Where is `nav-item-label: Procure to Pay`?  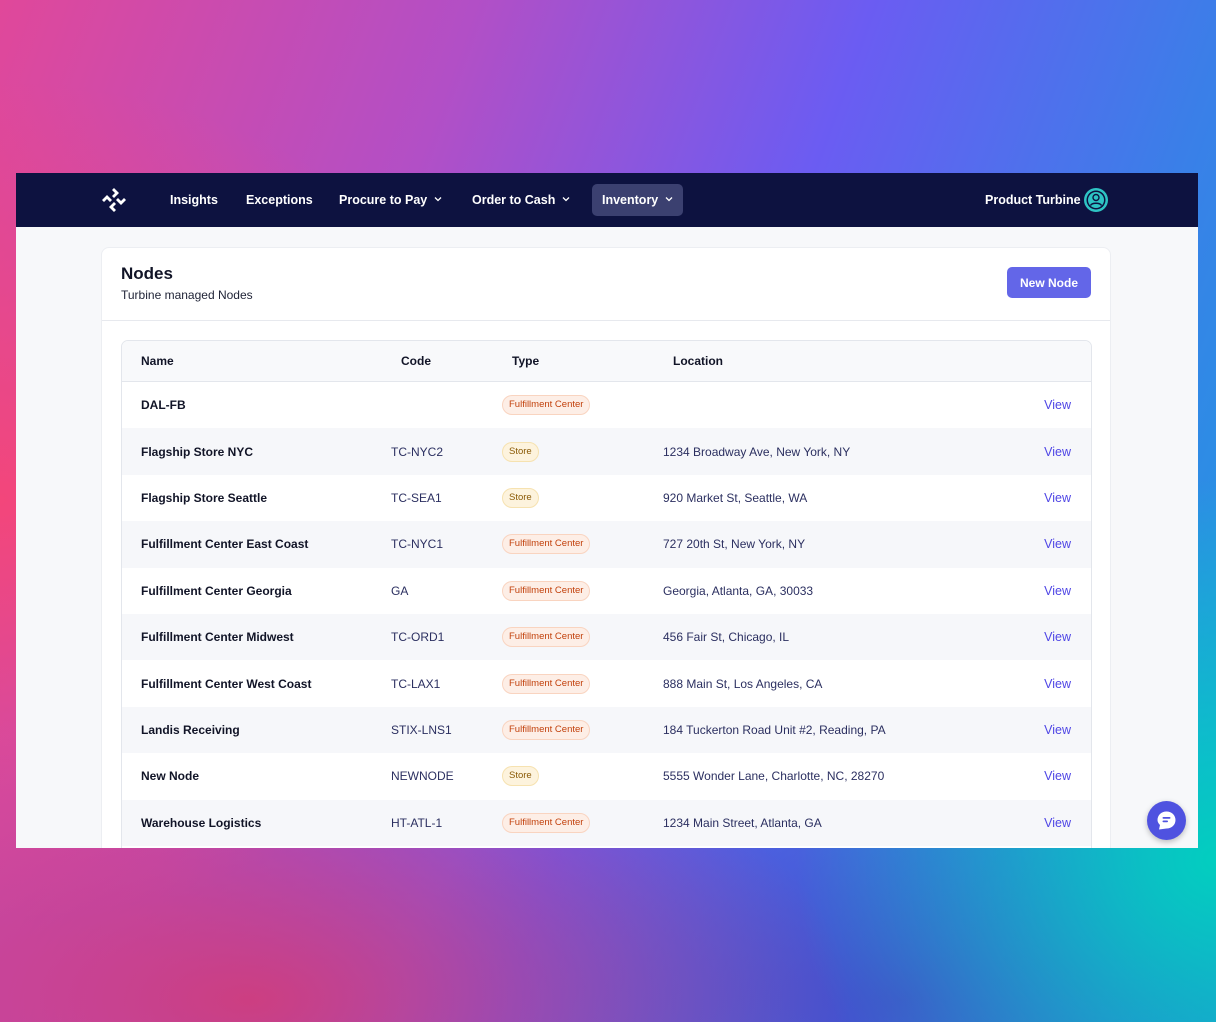 nav-item-label: Procure to Pay is located at coordinates (383, 200).